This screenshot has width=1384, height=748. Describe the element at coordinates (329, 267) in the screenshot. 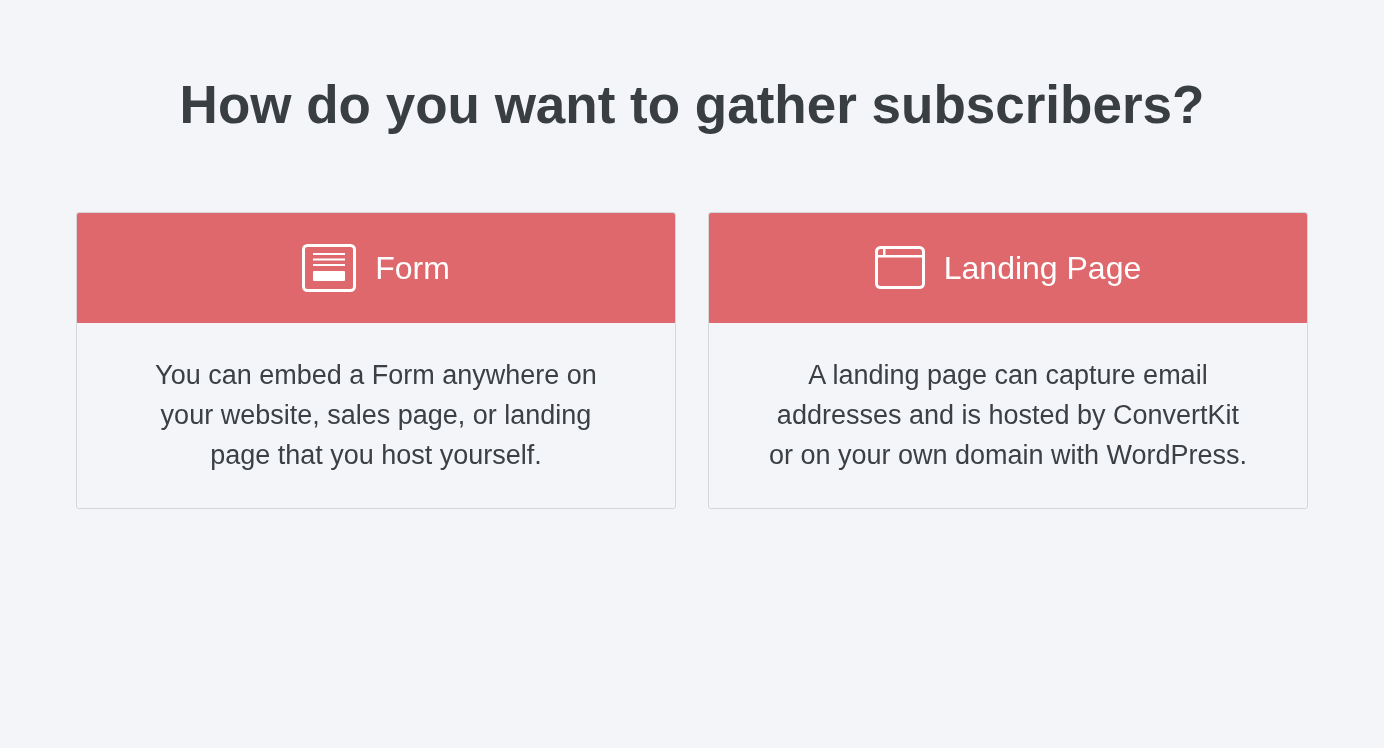

I see `form-icon` at that location.